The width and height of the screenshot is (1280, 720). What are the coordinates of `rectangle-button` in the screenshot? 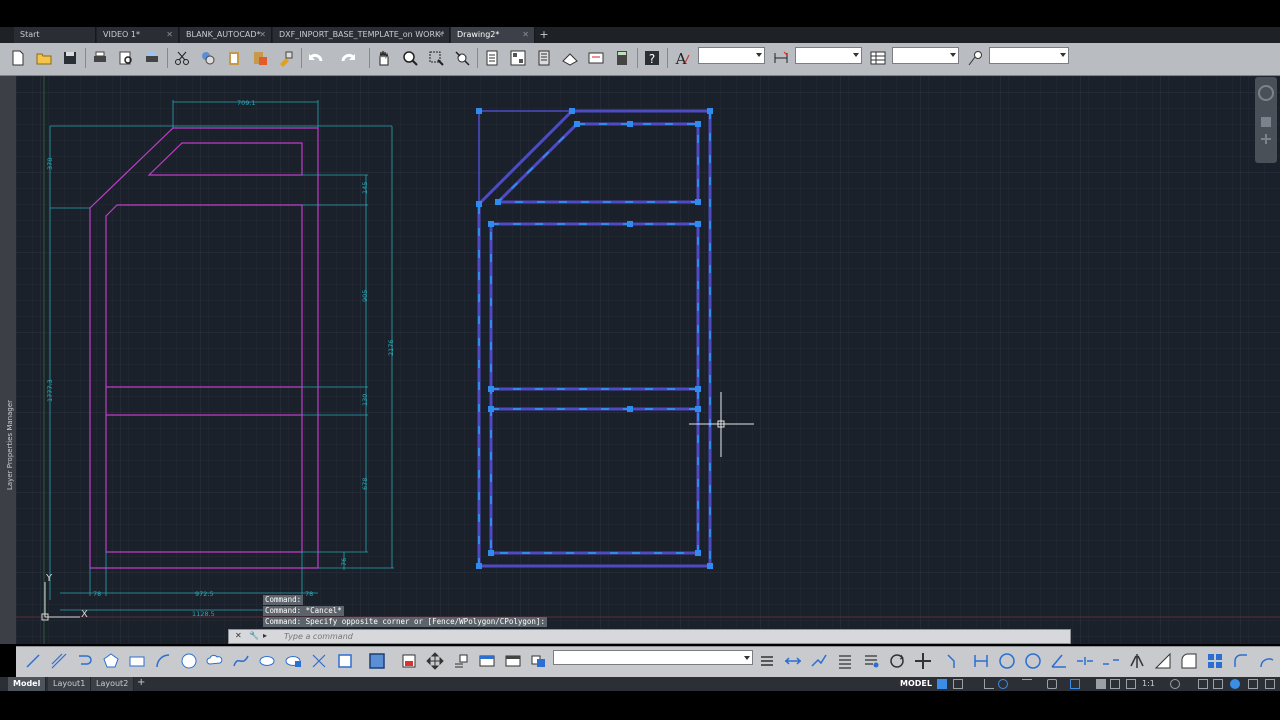 It's located at (137, 661).